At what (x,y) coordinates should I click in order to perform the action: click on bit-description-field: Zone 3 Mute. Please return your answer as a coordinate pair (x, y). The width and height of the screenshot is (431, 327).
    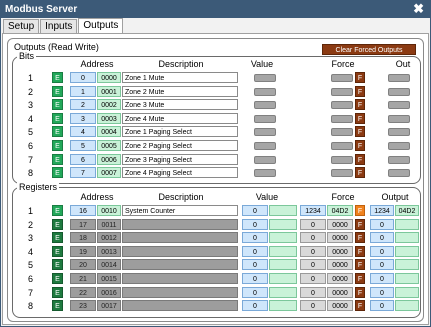
    Looking at the image, I should click on (180, 105).